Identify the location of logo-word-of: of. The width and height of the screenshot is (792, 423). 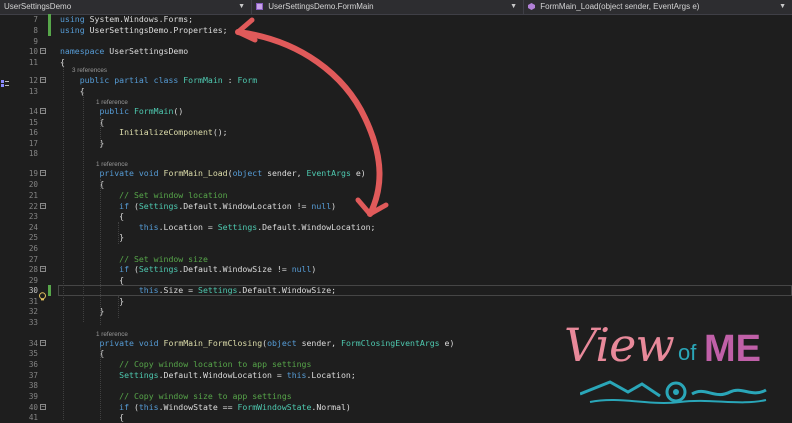
(687, 352).